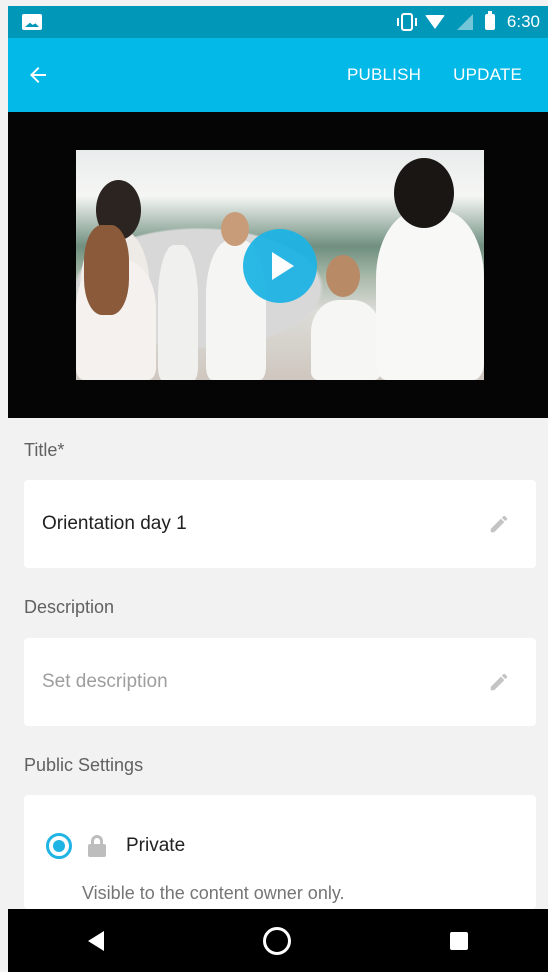 The width and height of the screenshot is (548, 972). Describe the element at coordinates (95, 940) in the screenshot. I see `nav-back-icon` at that location.